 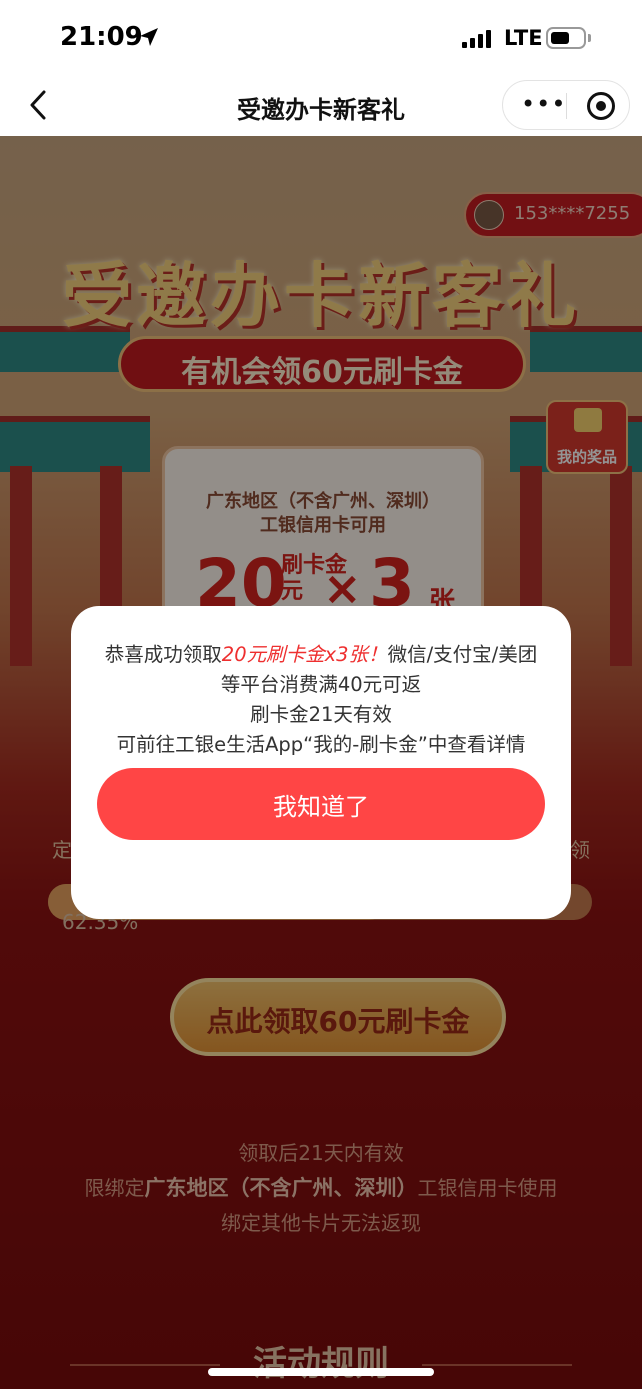 What do you see at coordinates (566, 38) in the screenshot?
I see `battery-icon` at bounding box center [566, 38].